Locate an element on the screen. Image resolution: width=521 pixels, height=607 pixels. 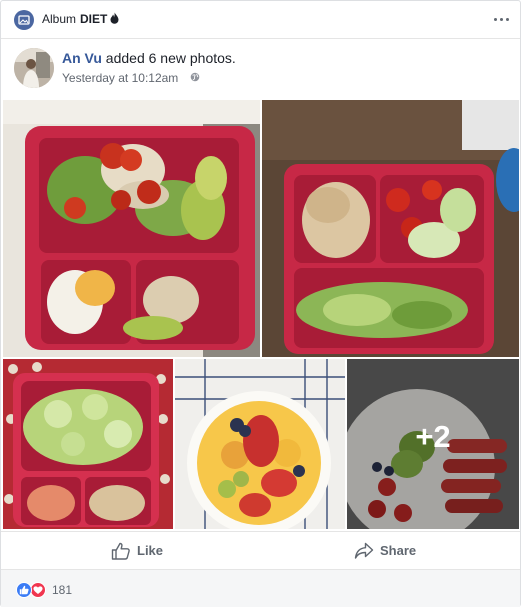
album-icon is located at coordinates (24, 20).